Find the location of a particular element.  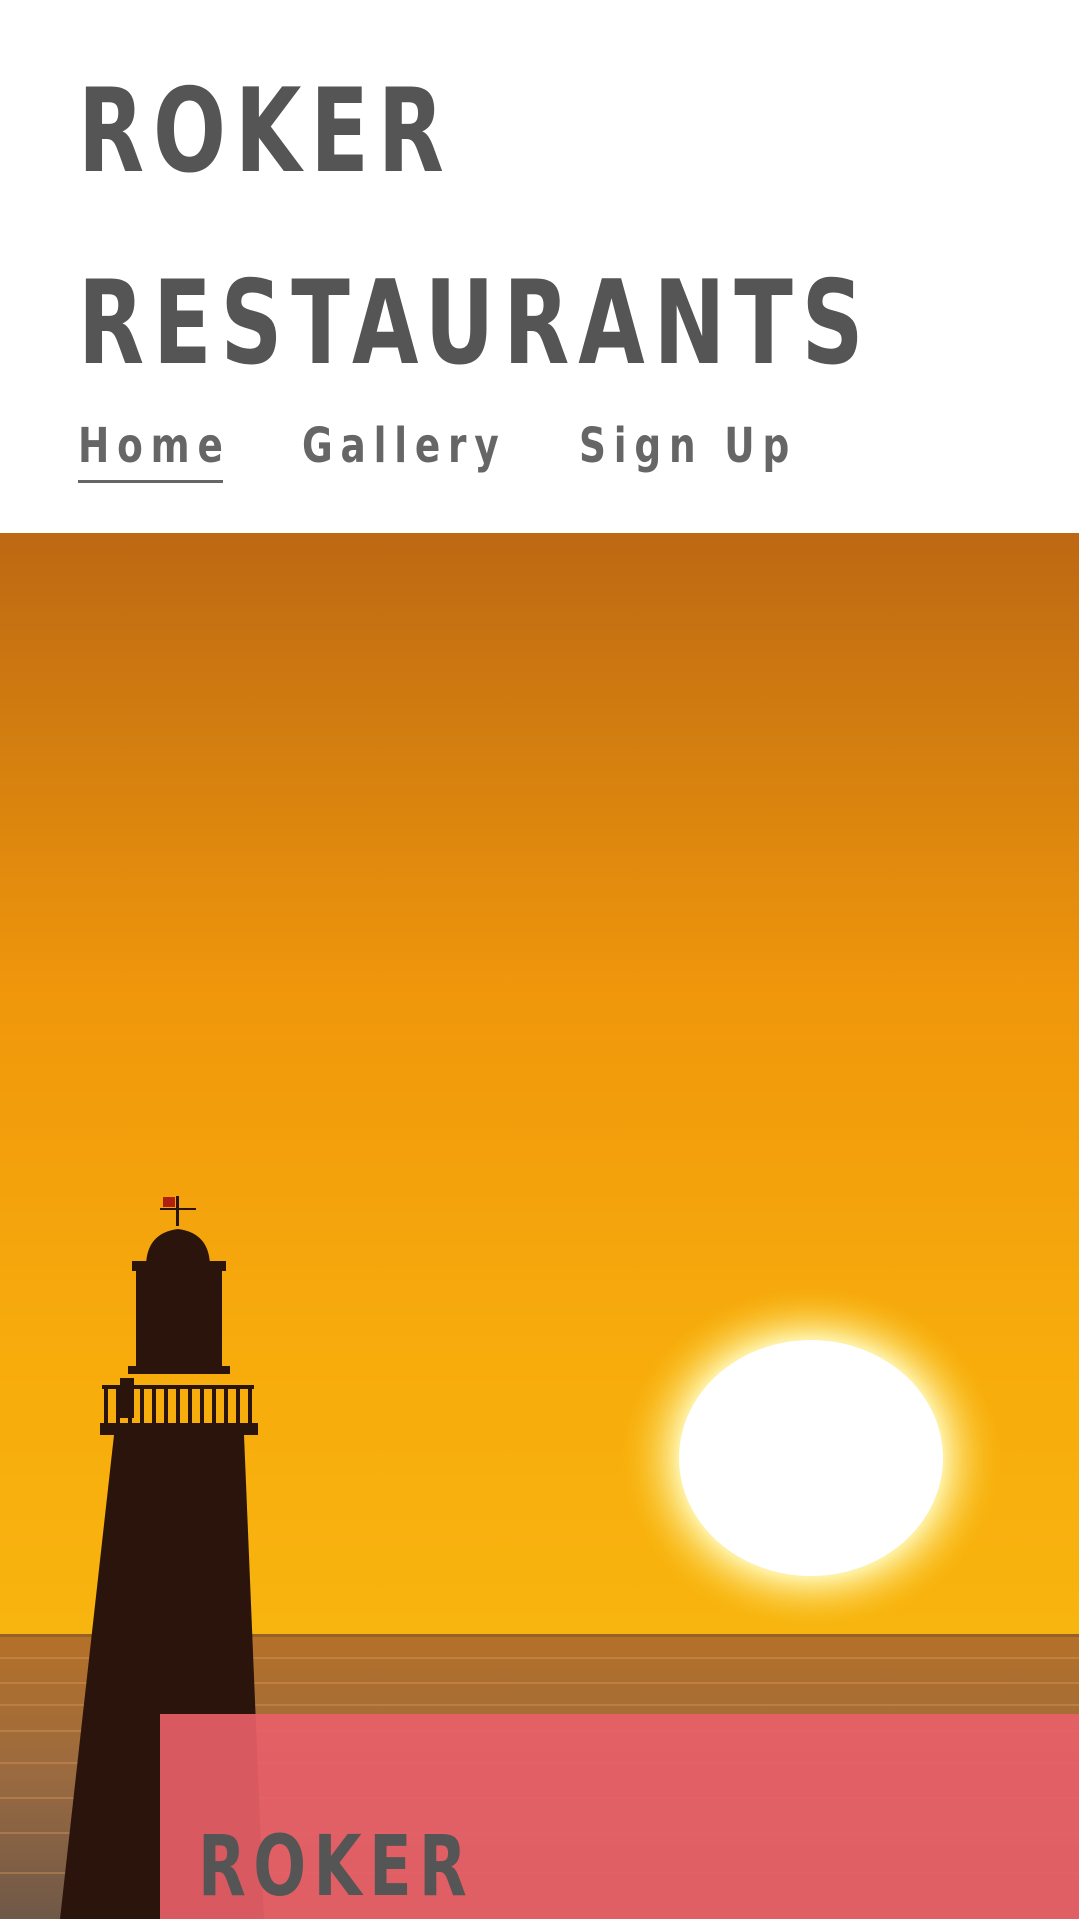

card-title: ROKER is located at coordinates (336, 1866).